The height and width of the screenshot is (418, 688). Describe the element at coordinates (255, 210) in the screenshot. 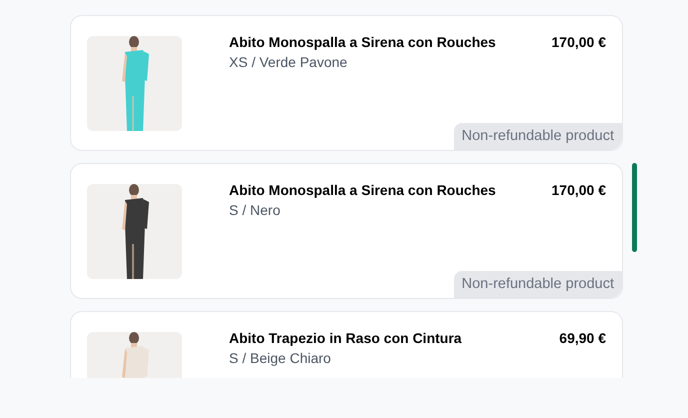

I see `product-variant: S / Nero` at that location.